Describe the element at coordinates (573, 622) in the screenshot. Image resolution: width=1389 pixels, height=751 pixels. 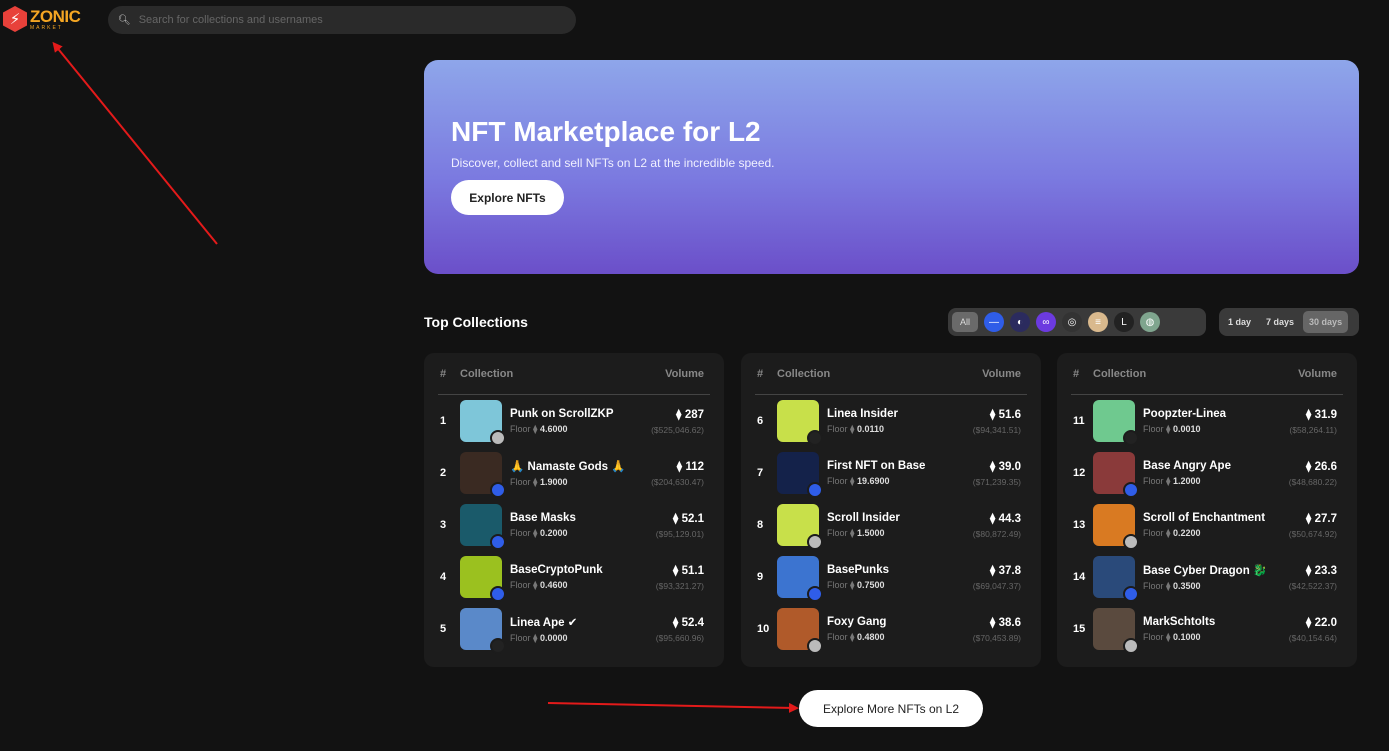
I see `collection-name: Linea Ape ✔` at that location.